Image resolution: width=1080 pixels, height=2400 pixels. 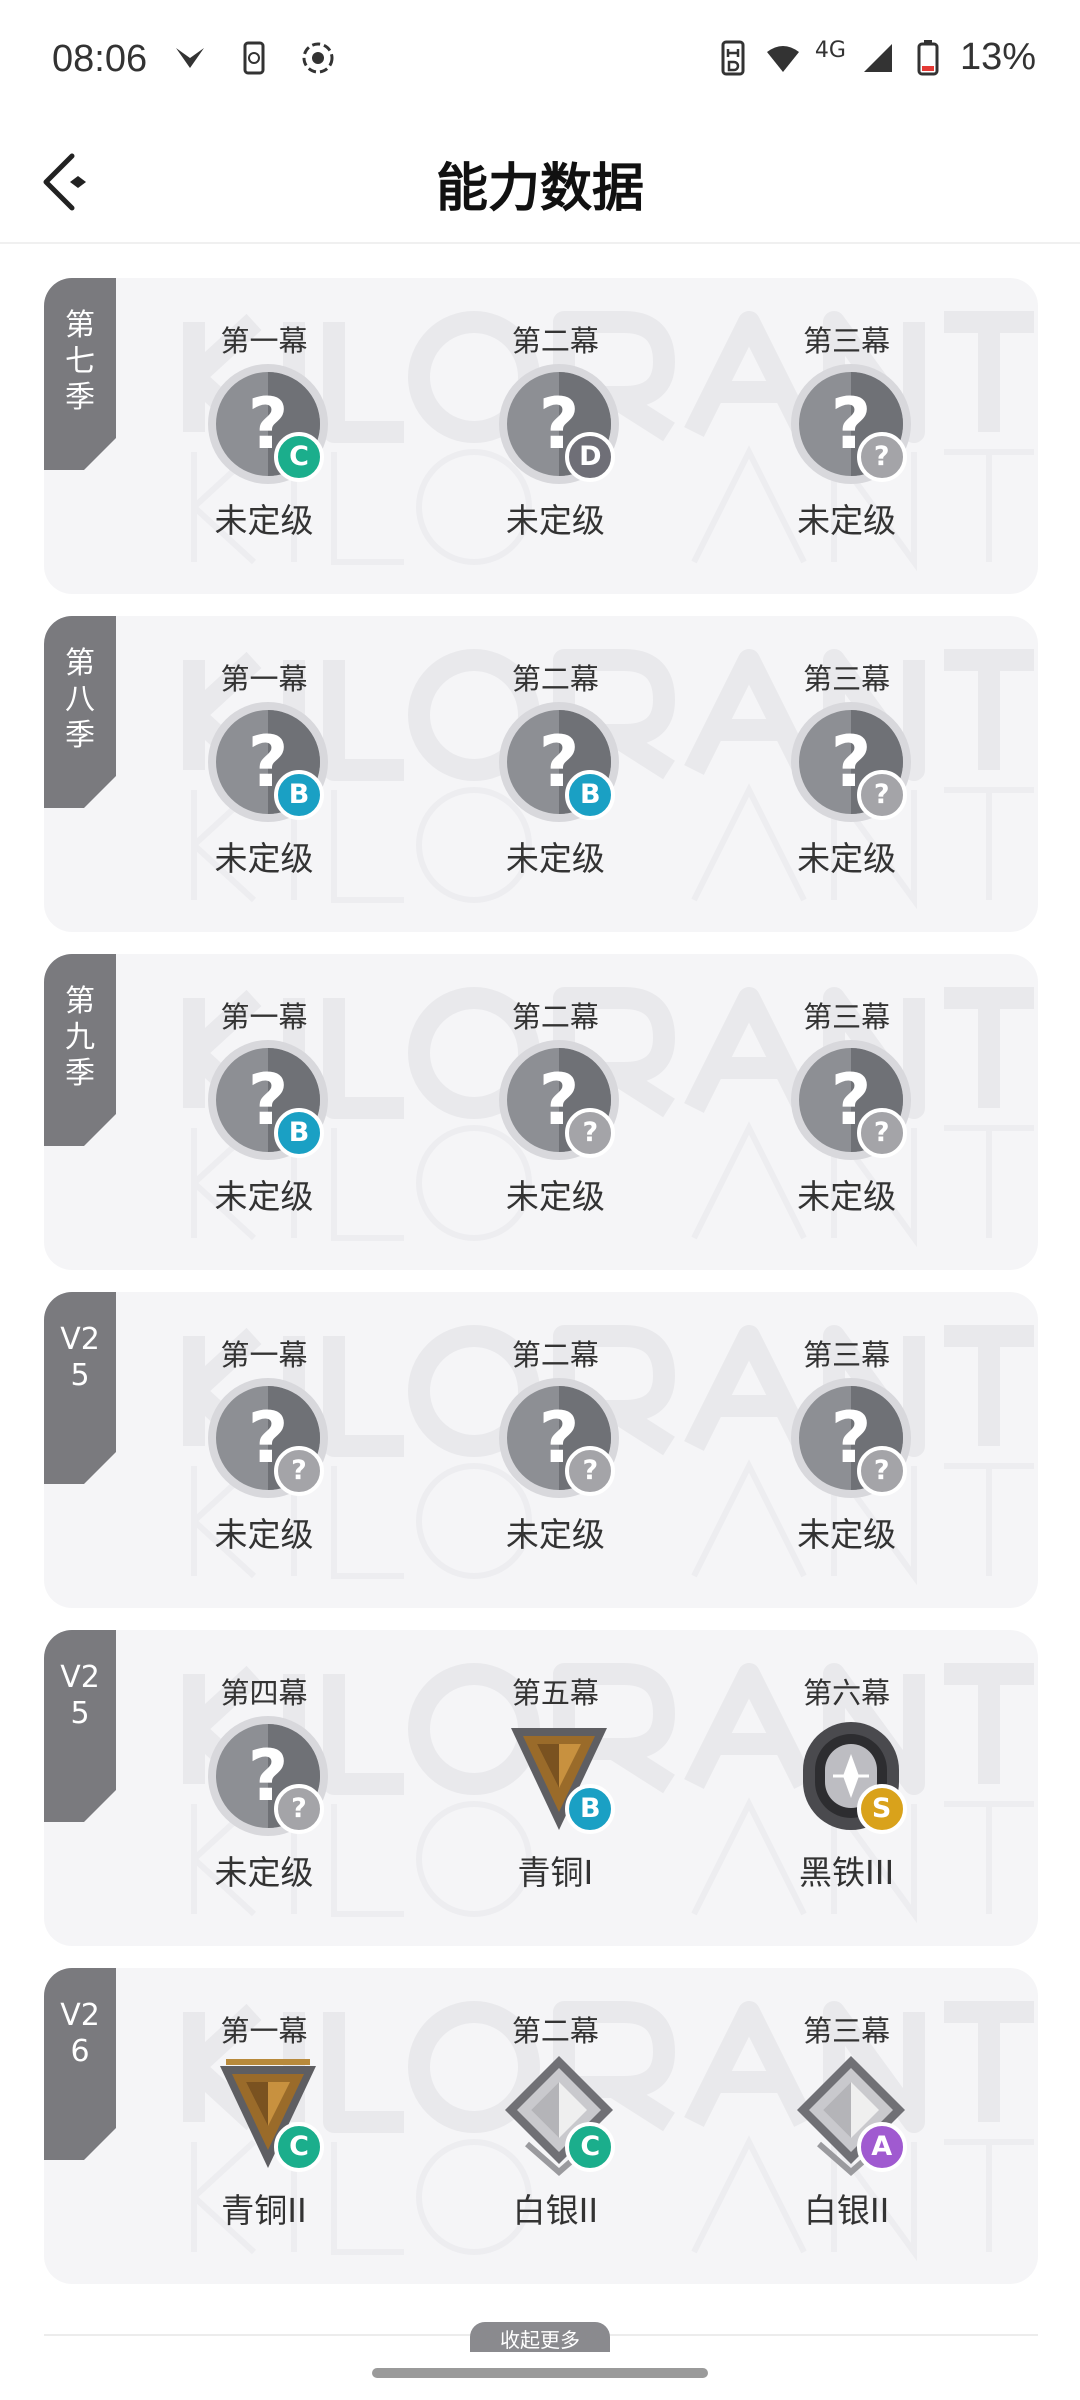 I want to click on act-list: 第四幕?? 未定级 第五幕 B 青铜I 第六幕 S 黑铁III, so click(x=601, y=1800).